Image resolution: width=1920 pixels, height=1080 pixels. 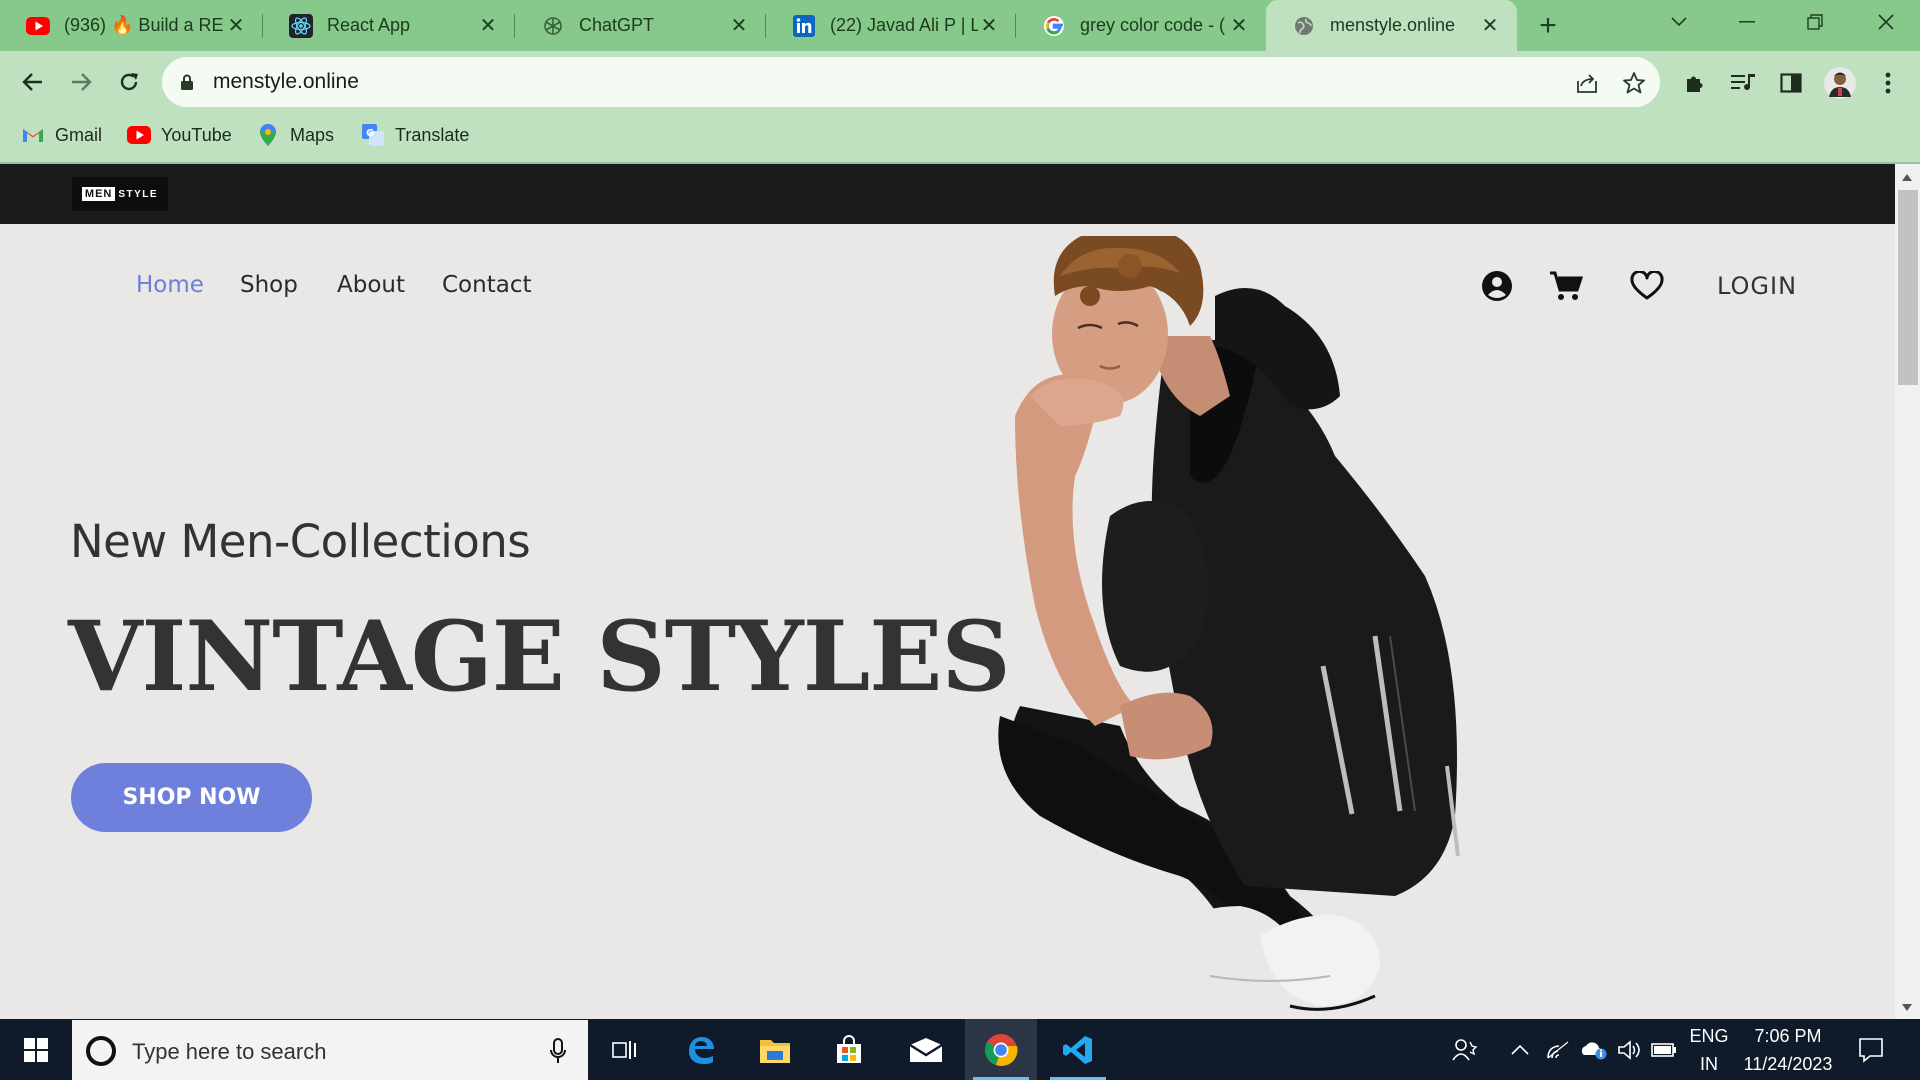 What do you see at coordinates (1465, 1050) in the screenshot?
I see `people-icon` at bounding box center [1465, 1050].